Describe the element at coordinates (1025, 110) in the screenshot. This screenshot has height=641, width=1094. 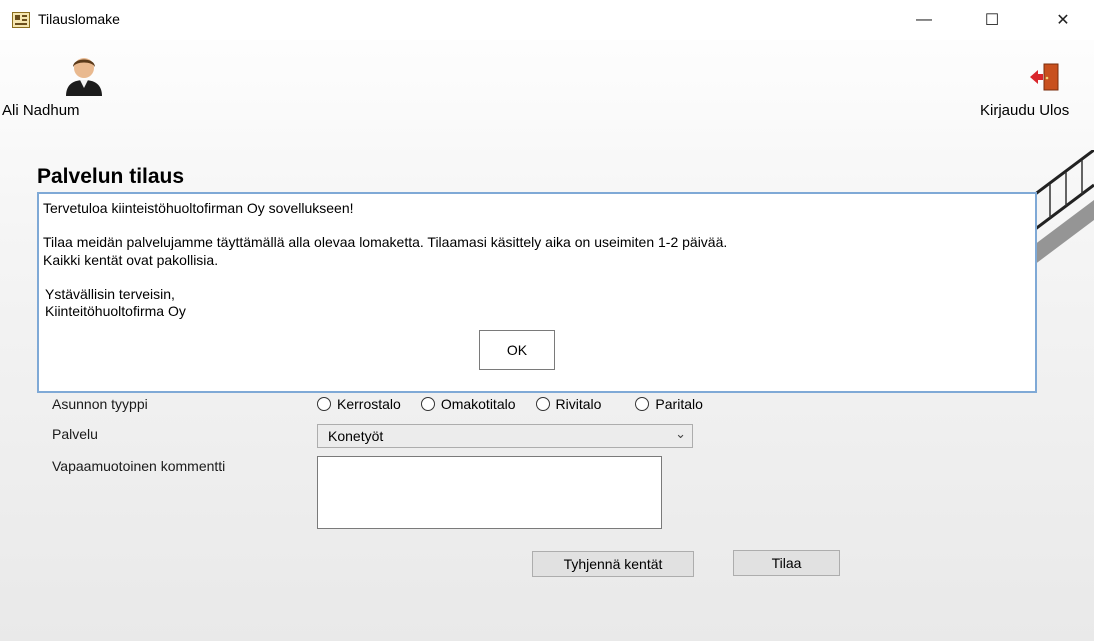
I see `logout-label: Kirjaudu Ulos` at that location.